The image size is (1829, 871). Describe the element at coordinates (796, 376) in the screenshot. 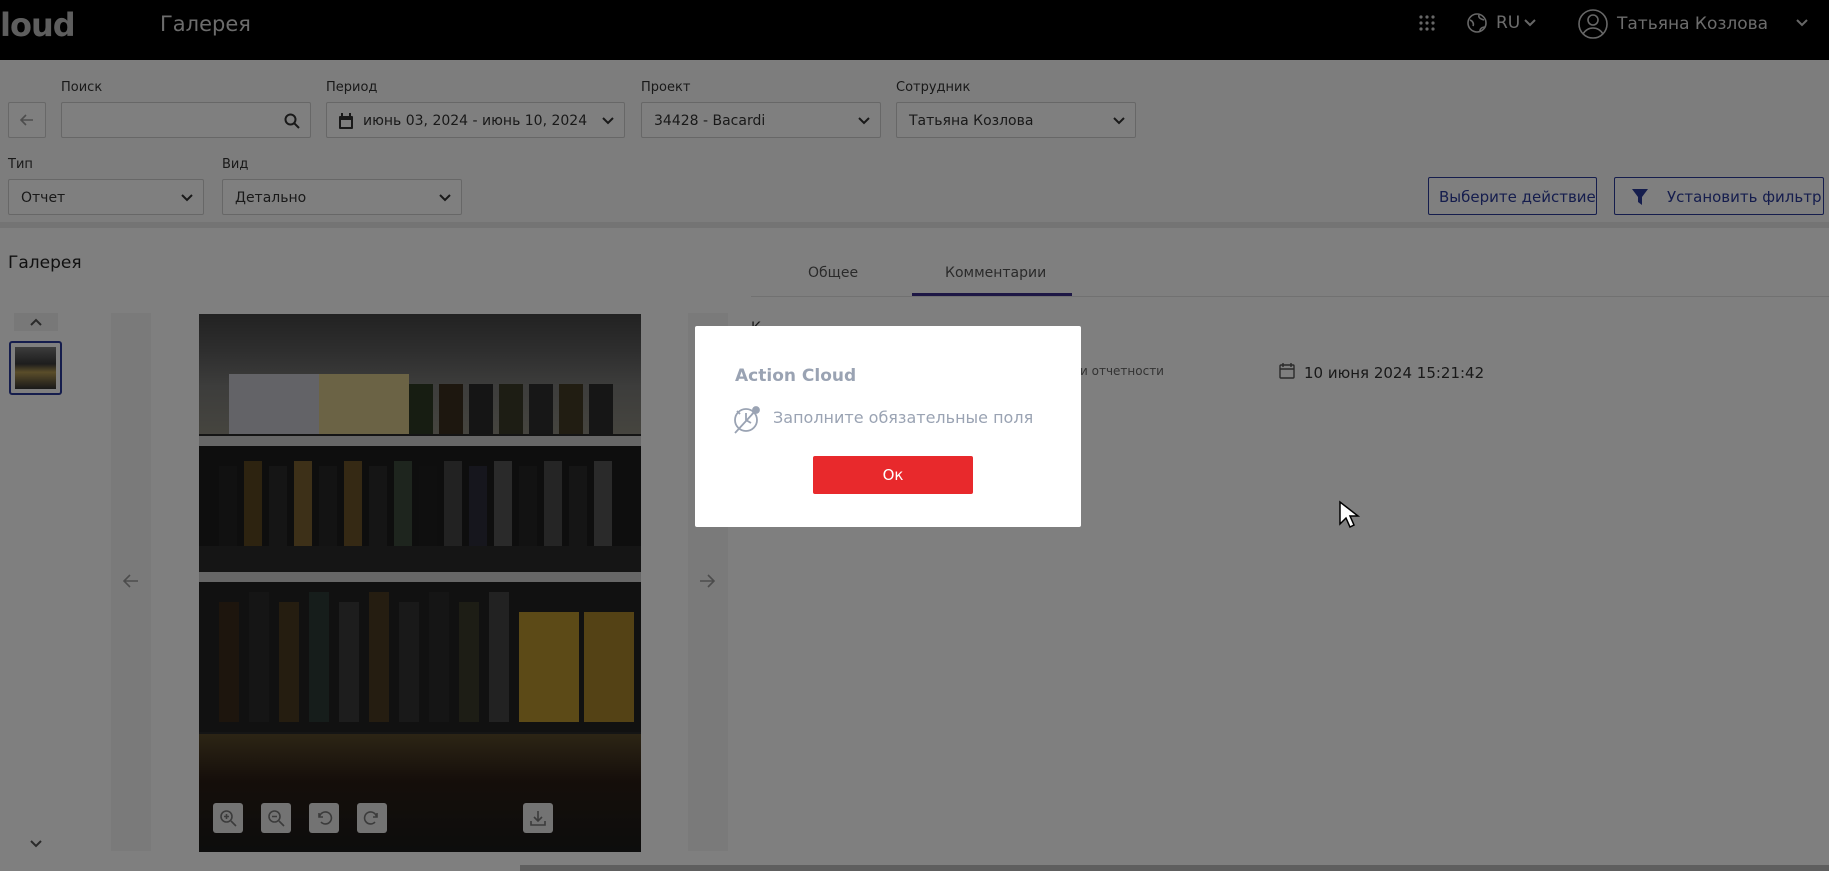

I see `dialog-title: Action Cloud` at that location.